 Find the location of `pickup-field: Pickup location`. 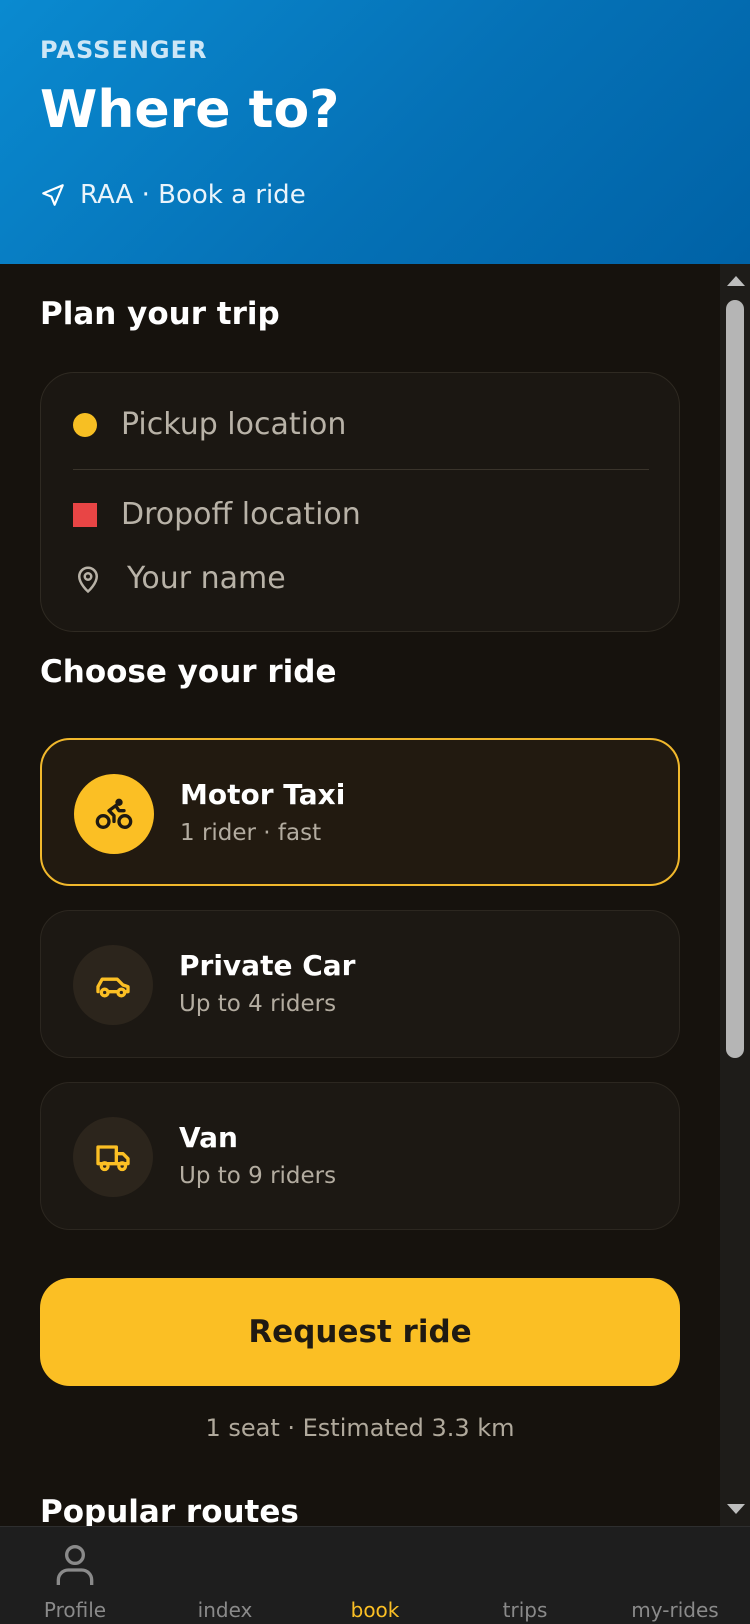

pickup-field: Pickup location is located at coordinates (209, 424).